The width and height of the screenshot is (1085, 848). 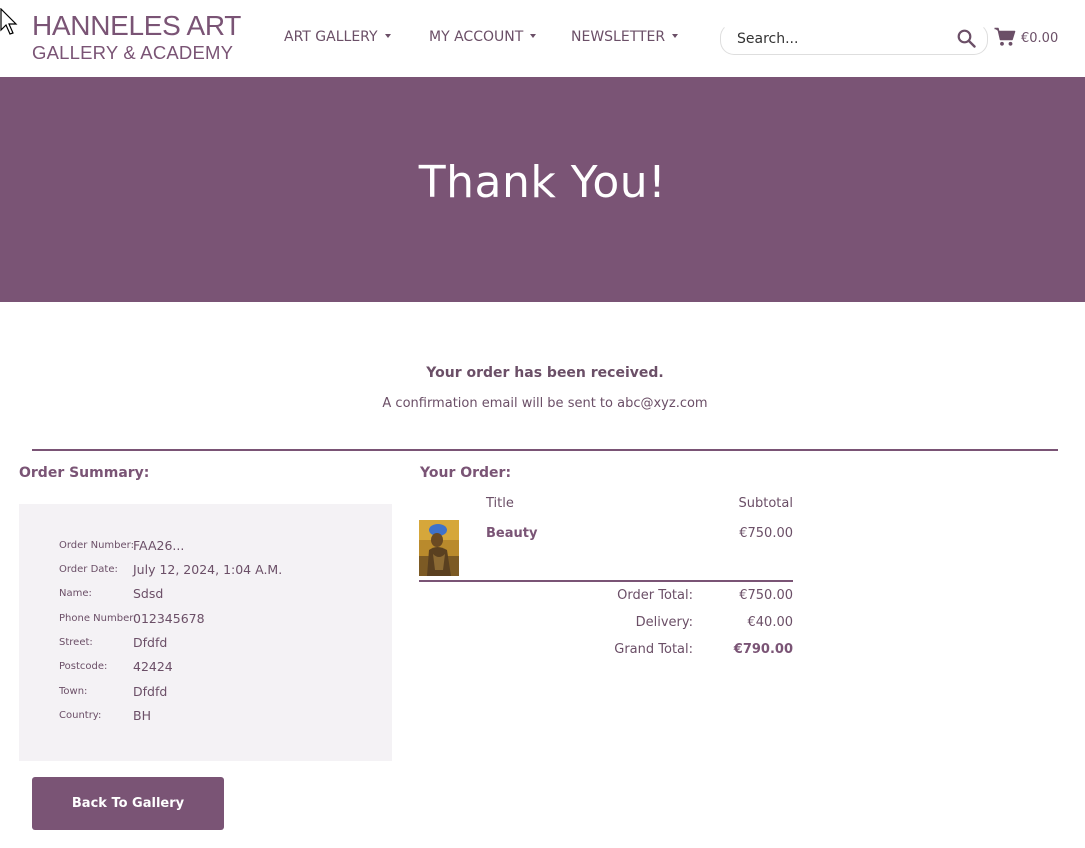 I want to click on order-total-label: Order Total:, so click(x=655, y=595).